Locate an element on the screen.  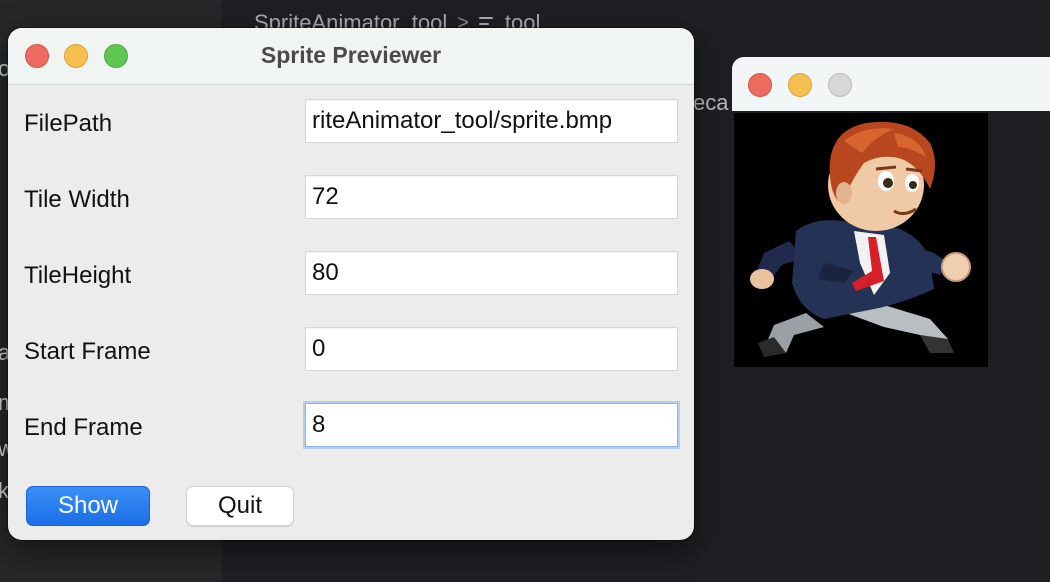
running-boy-sprite-icon is located at coordinates (860, 239).